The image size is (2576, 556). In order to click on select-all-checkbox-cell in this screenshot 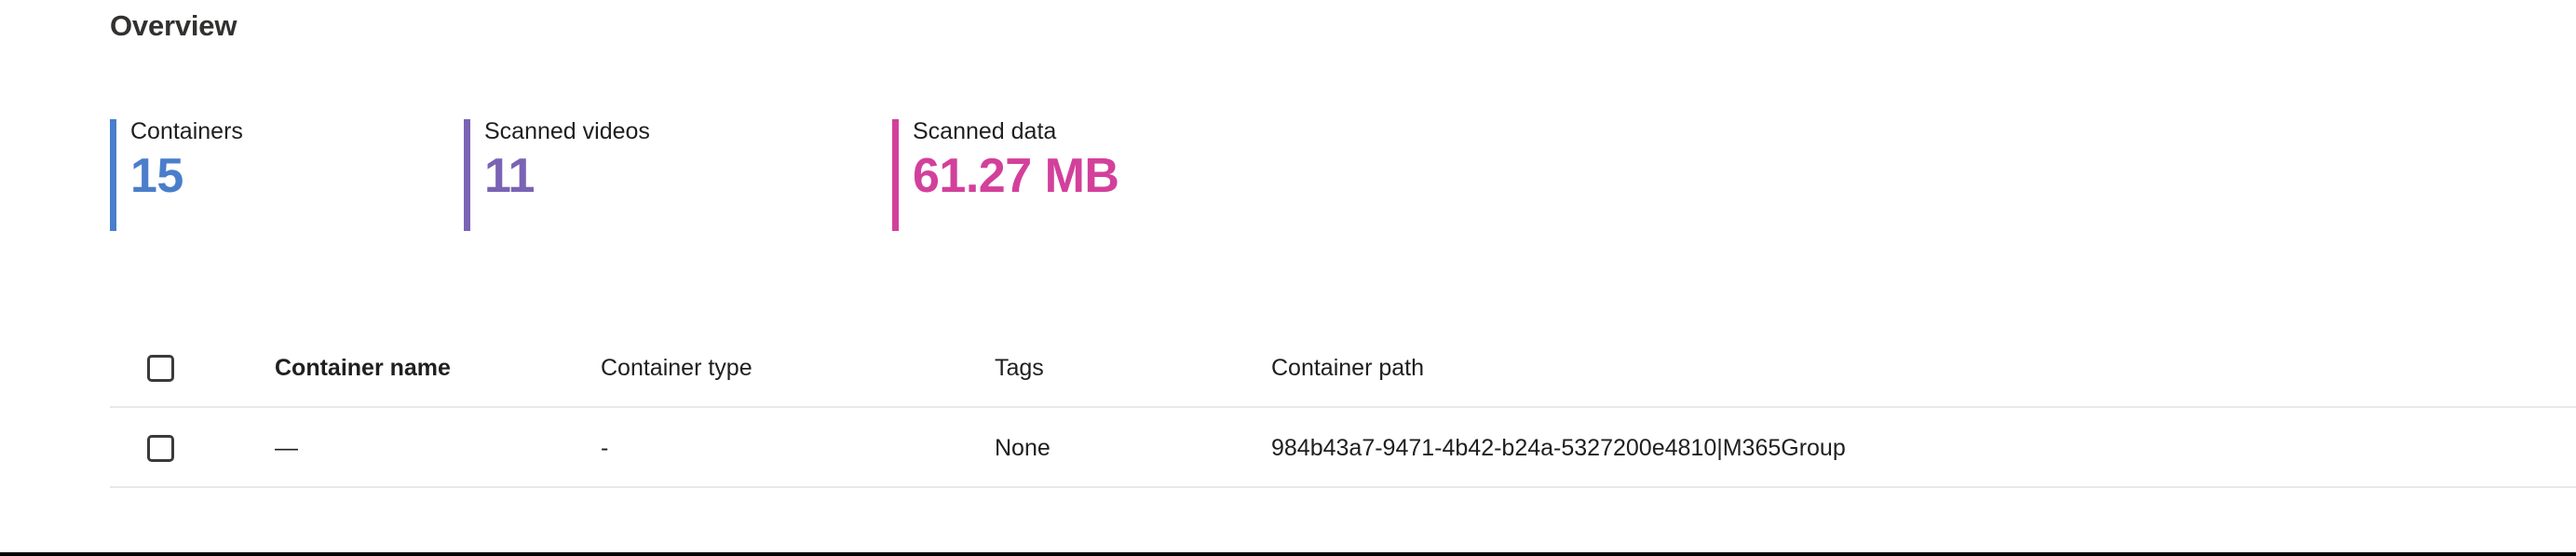, I will do `click(160, 368)`.